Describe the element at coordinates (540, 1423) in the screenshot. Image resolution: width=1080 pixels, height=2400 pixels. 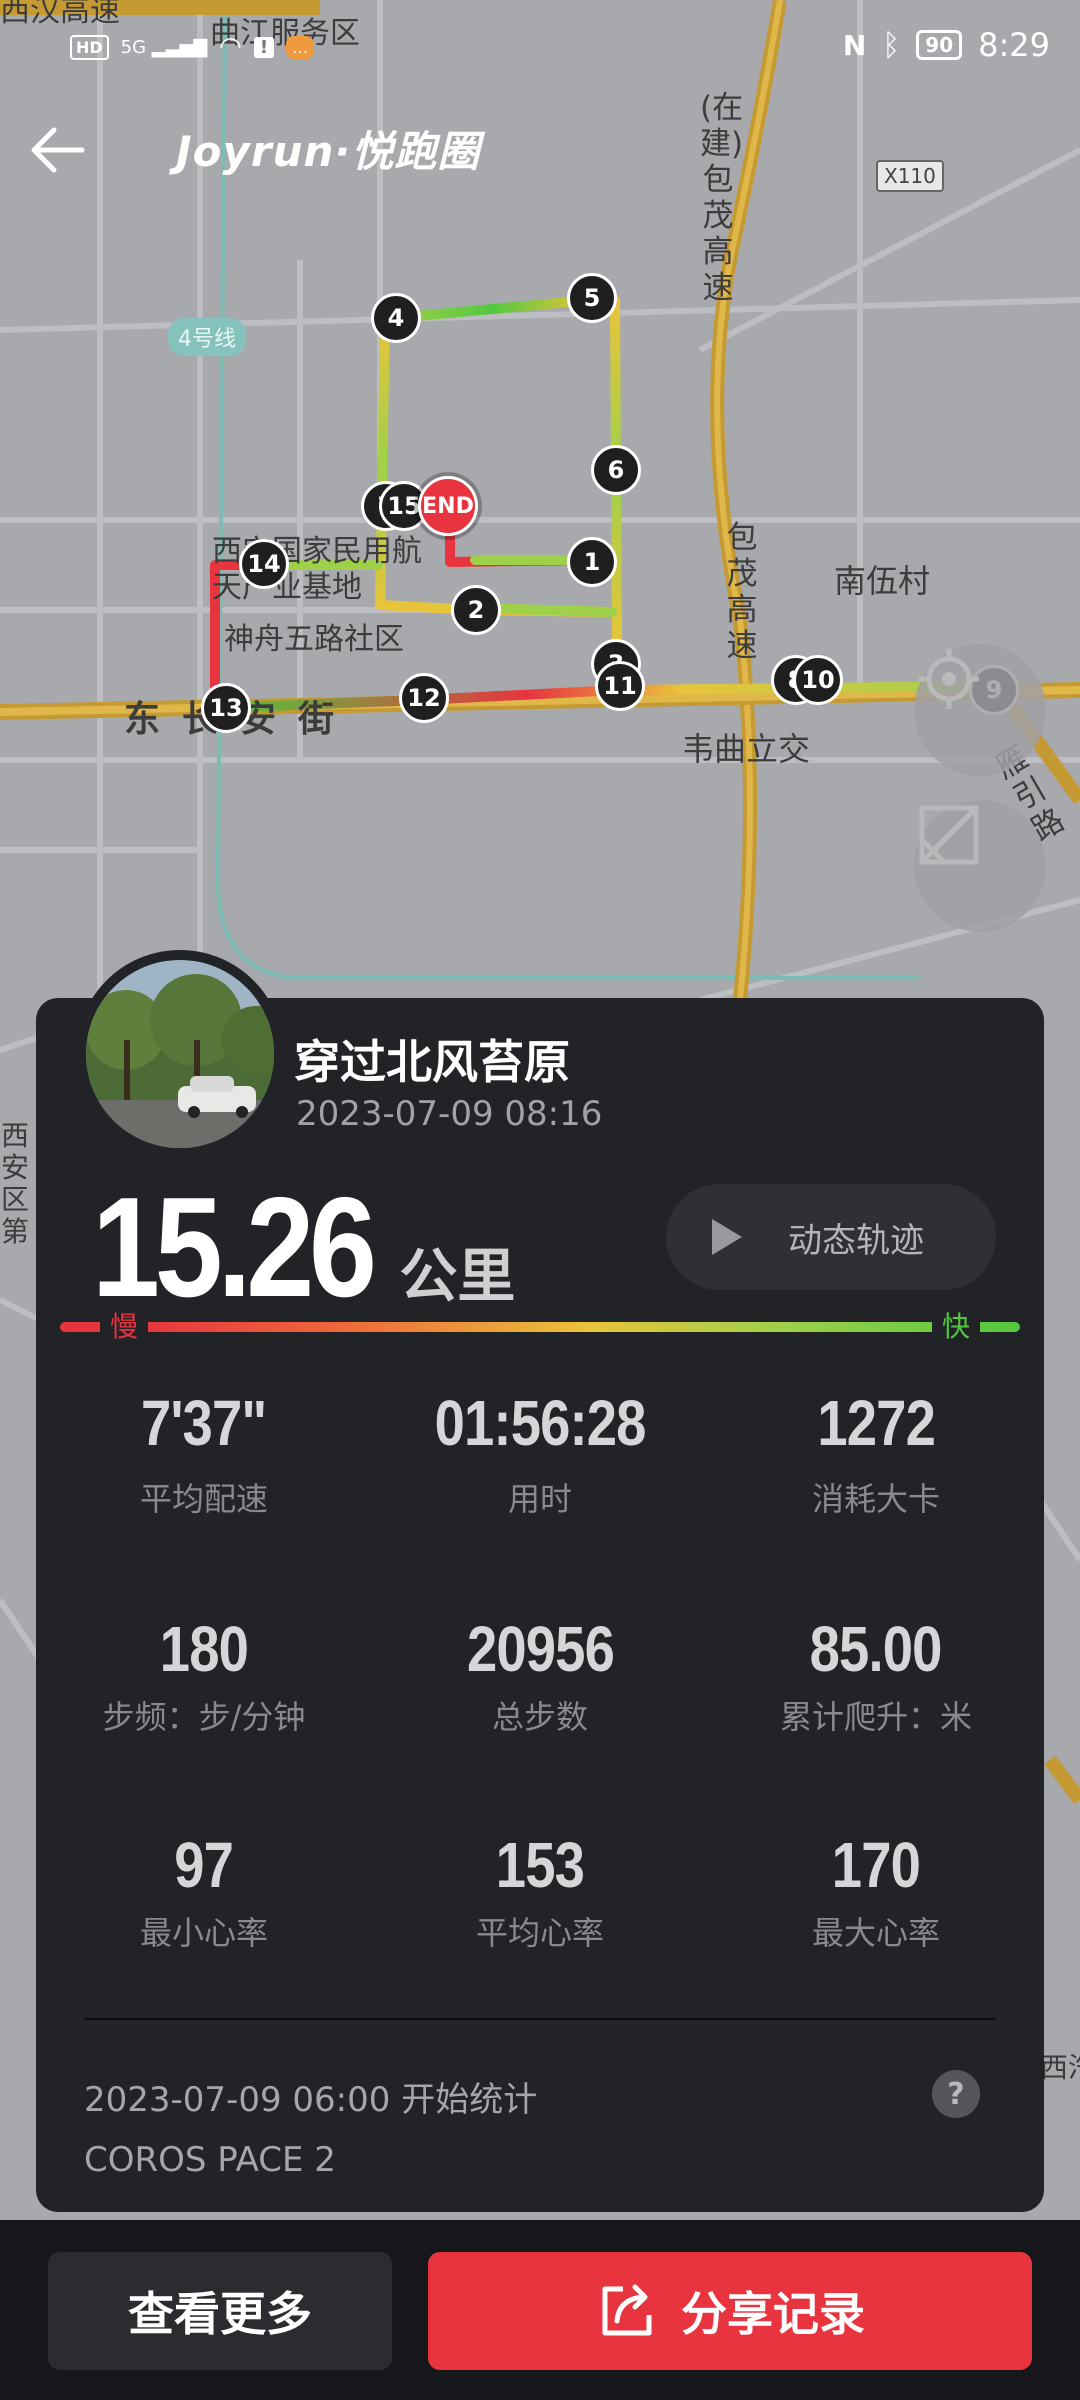
I see `stat-value: 01:56:28` at that location.